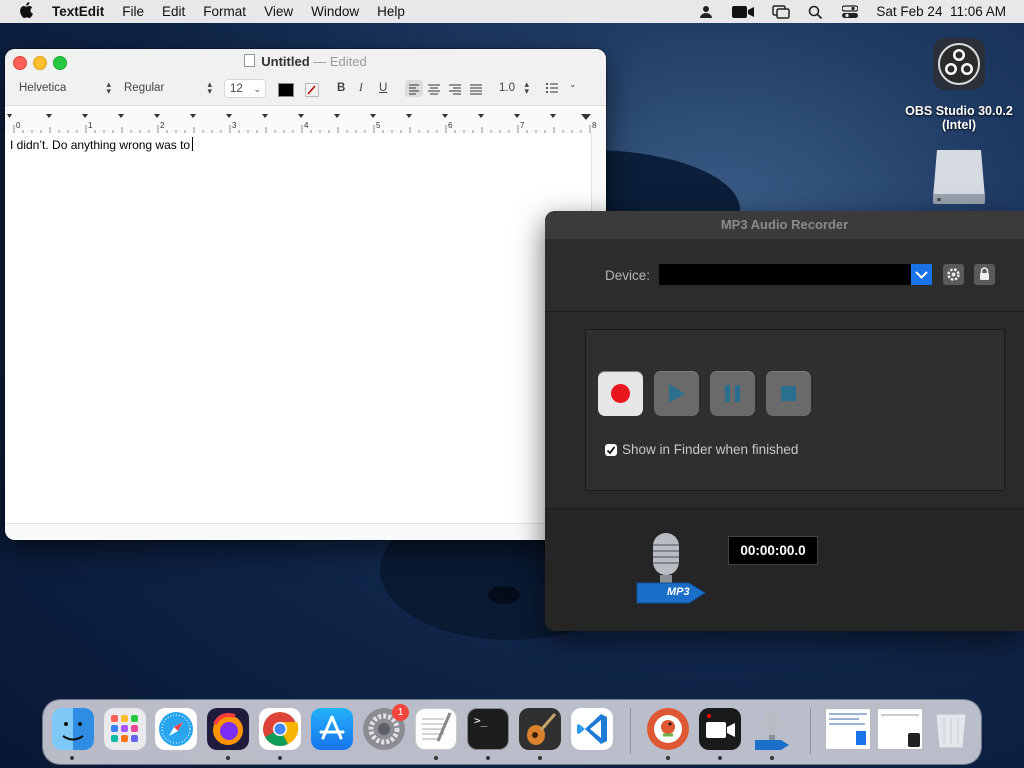 The height and width of the screenshot is (768, 1024). I want to click on dock-terminal: >_, so click(488, 729).